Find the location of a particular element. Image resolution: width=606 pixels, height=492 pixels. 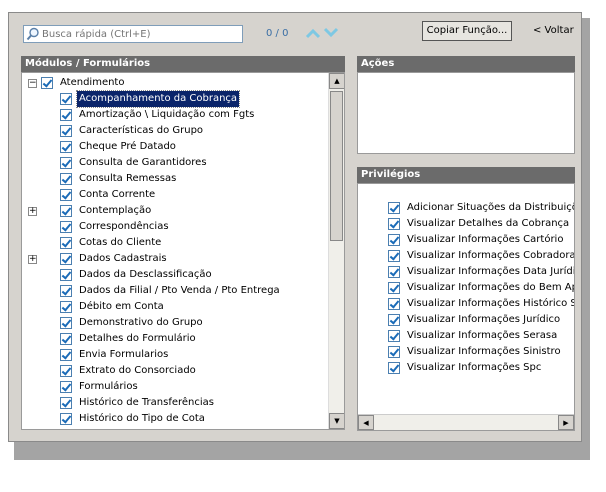

tree-item: Correspondências is located at coordinates (115, 227).